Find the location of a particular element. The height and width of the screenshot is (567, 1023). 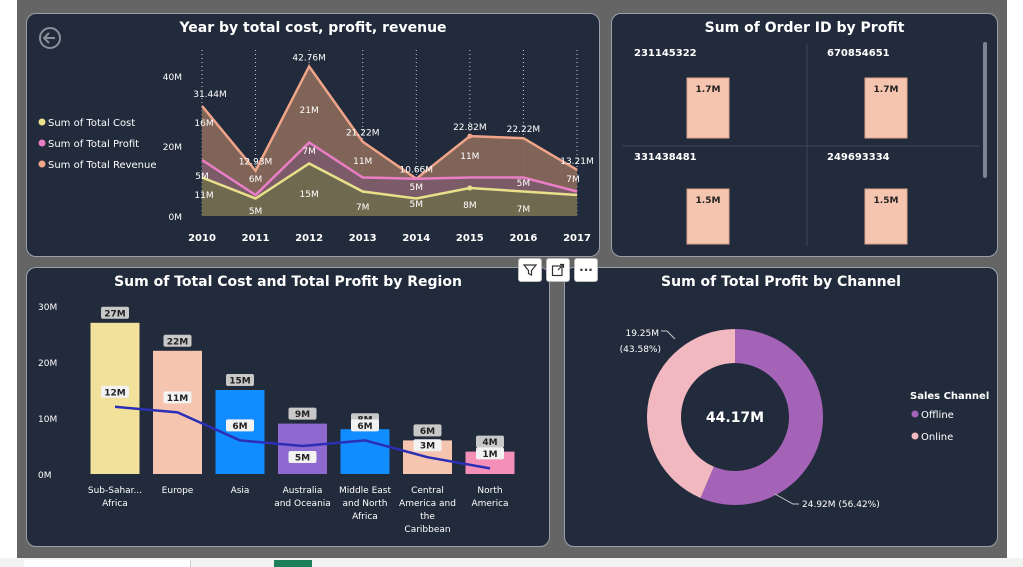

revenue-marker is located at coordinates (470, 136).